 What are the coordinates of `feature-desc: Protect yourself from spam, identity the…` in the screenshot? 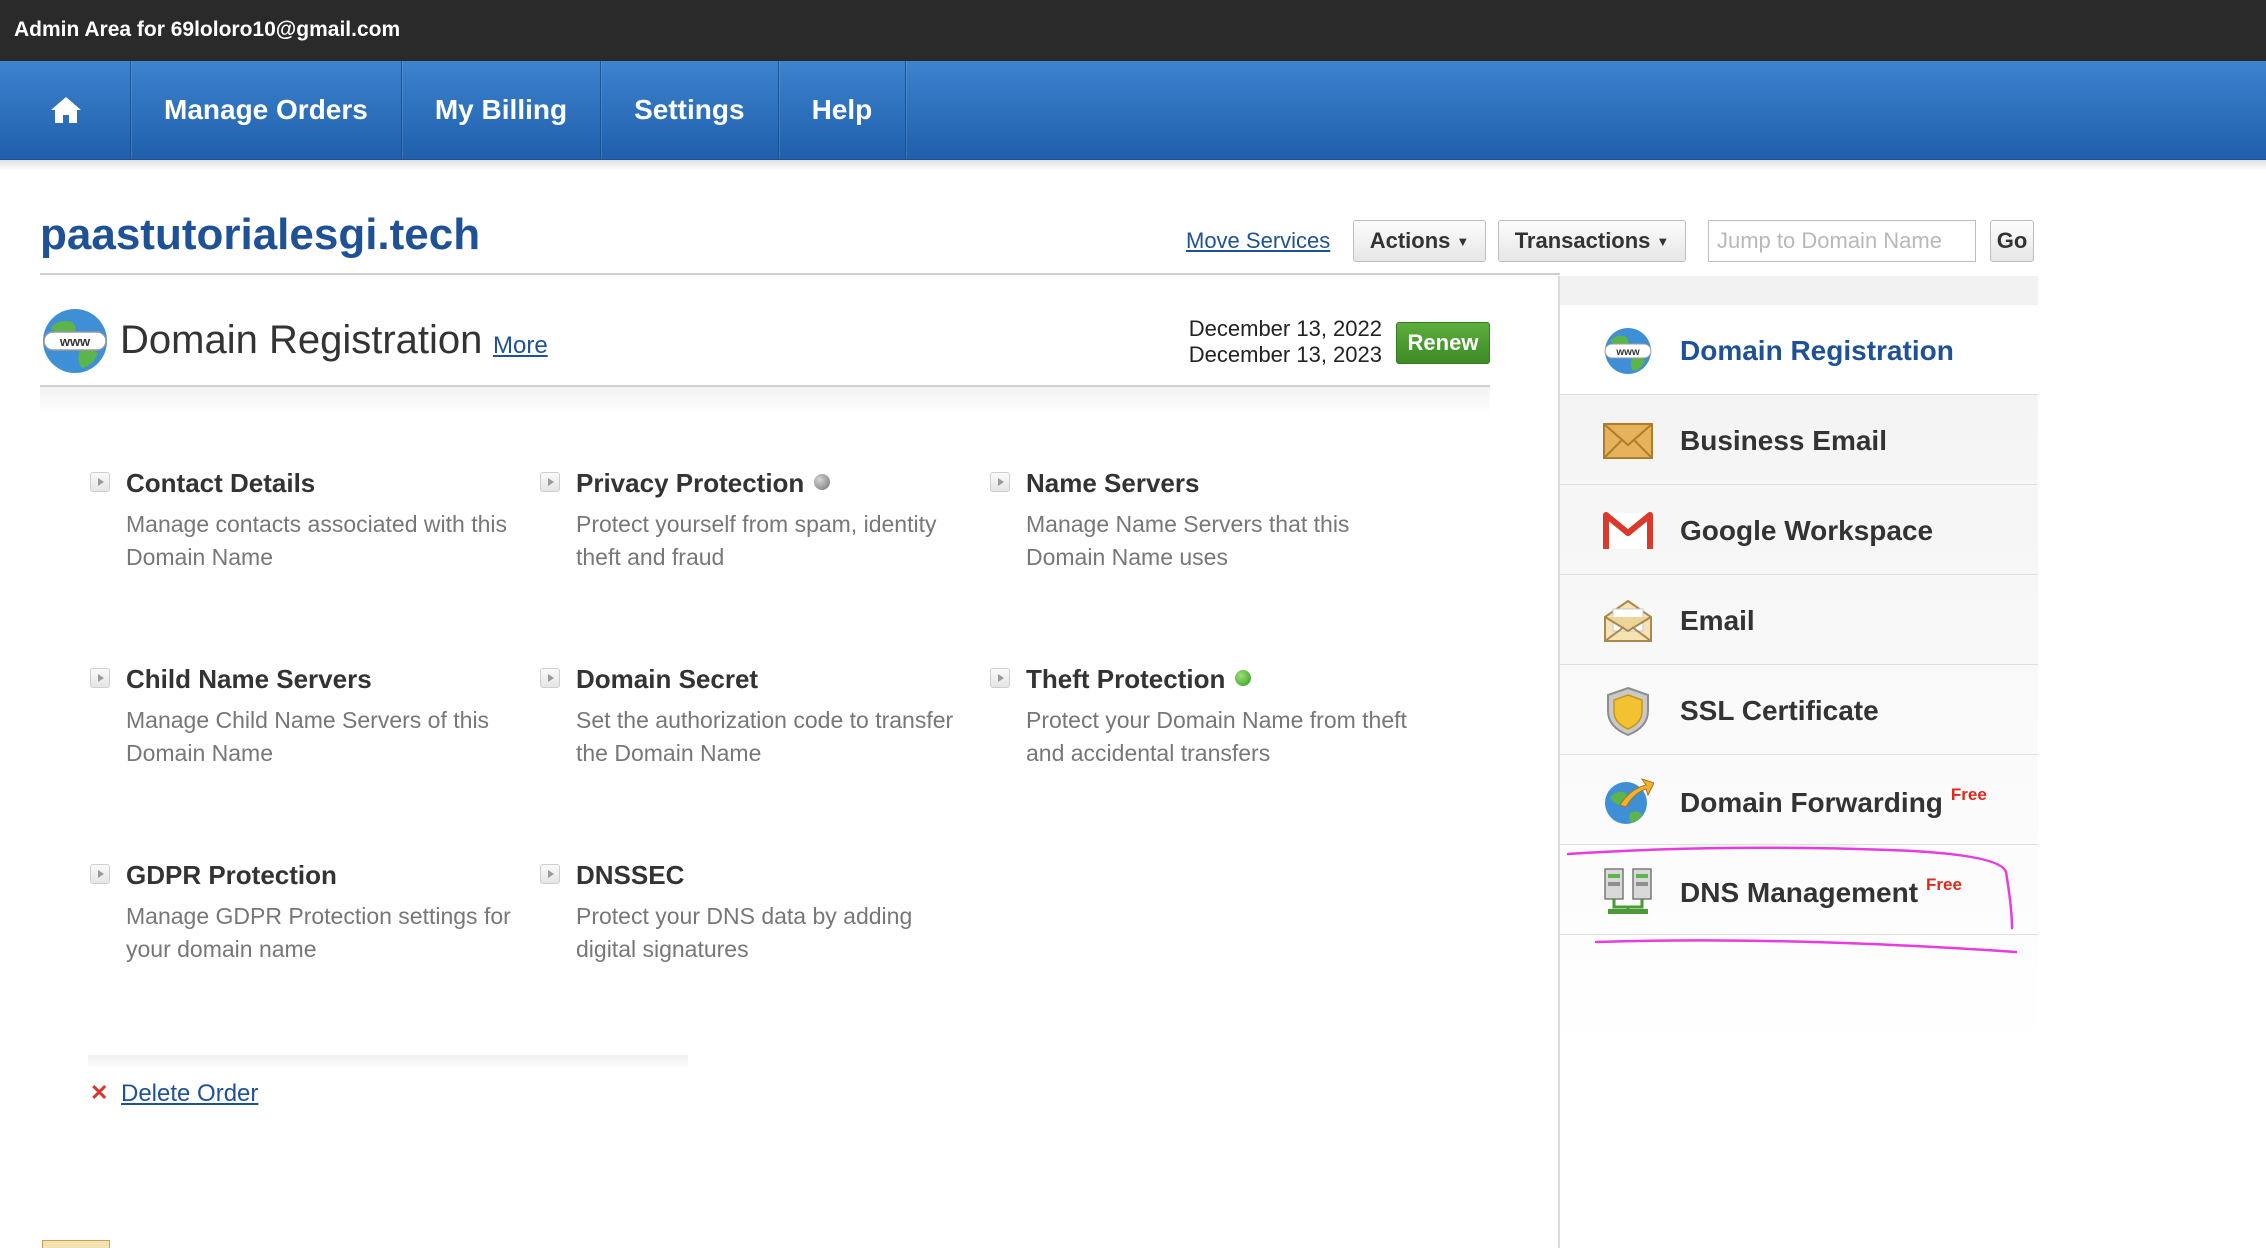 It's located at (756, 540).